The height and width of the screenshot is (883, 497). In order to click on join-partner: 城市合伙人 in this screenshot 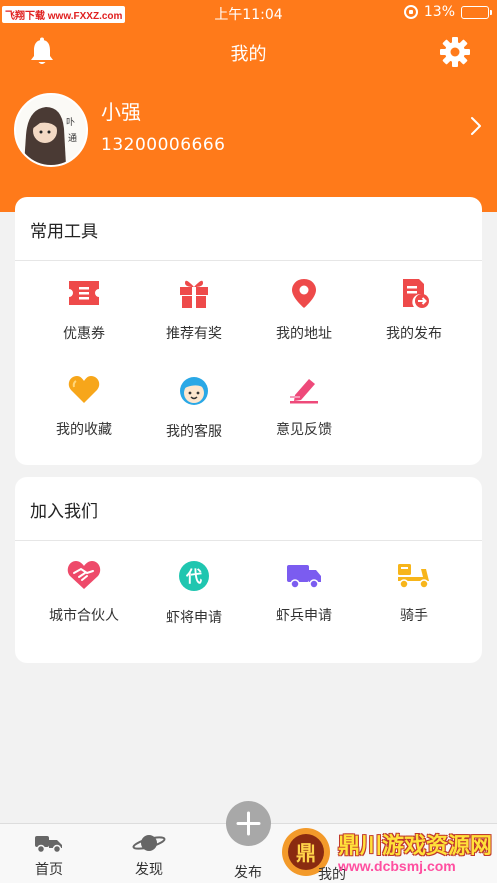, I will do `click(84, 592)`.